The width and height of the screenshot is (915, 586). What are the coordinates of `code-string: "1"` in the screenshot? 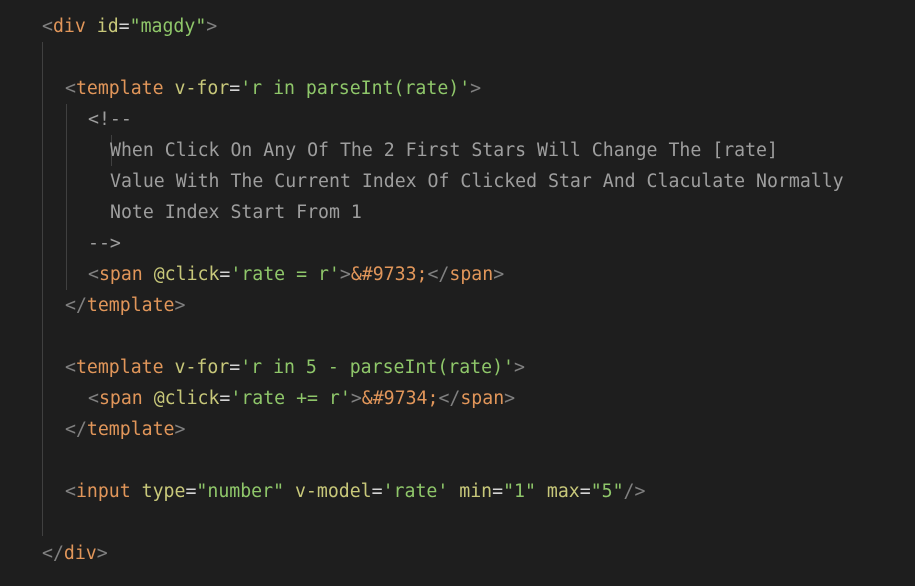 It's located at (519, 491).